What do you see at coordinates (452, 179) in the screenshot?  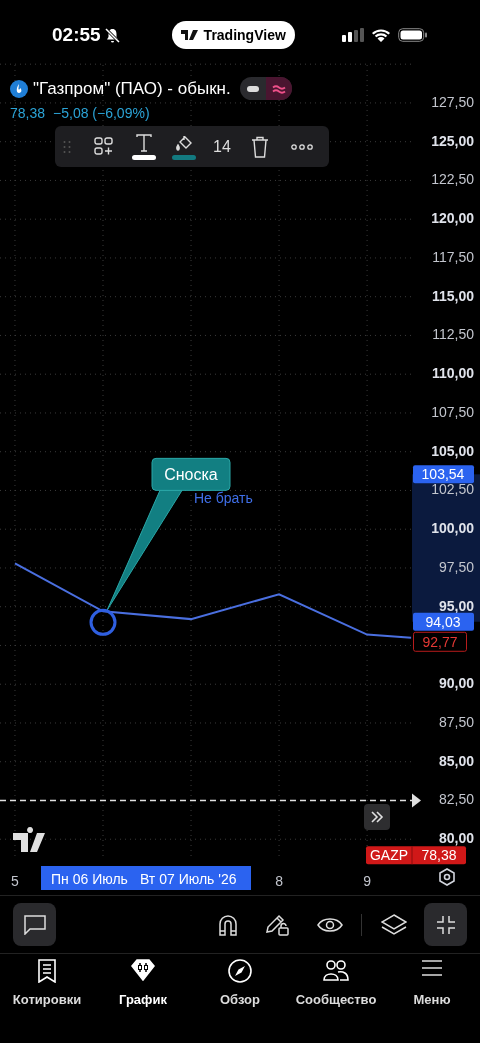 I see `price-axis-label: 122,50` at bounding box center [452, 179].